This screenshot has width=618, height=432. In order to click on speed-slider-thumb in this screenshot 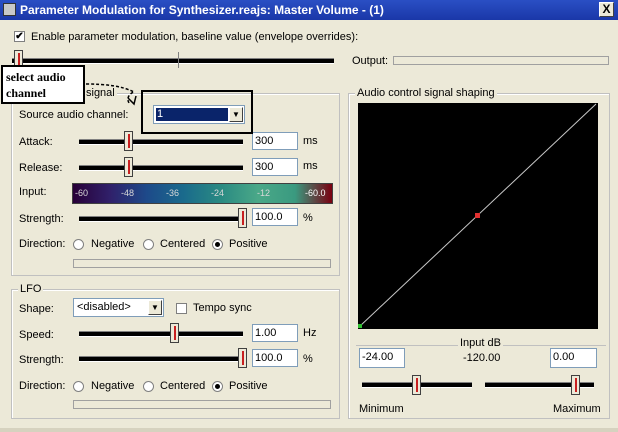, I will do `click(174, 333)`.